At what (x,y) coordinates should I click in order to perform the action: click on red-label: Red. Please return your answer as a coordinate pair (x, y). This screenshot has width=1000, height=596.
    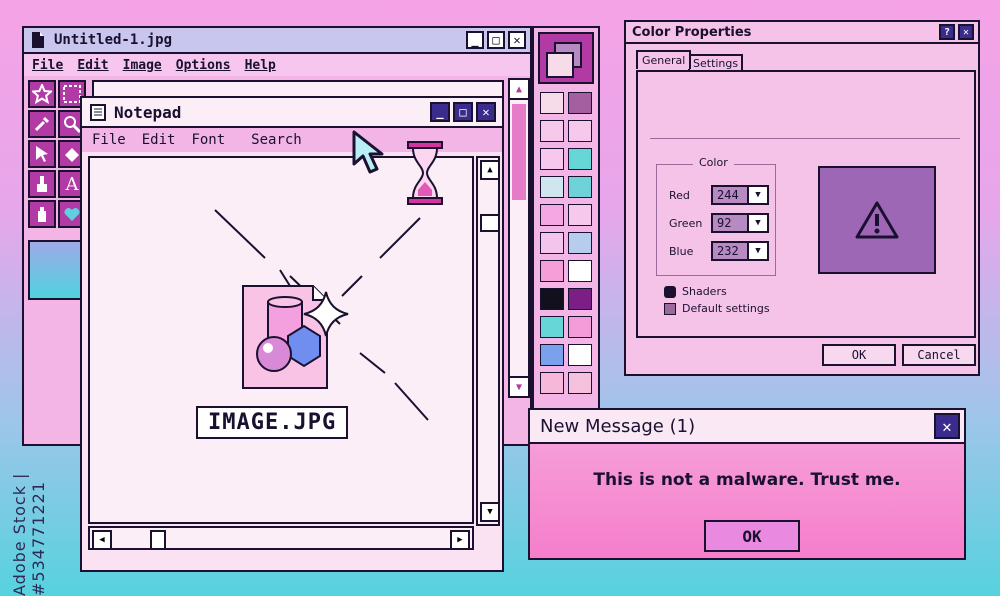
    Looking at the image, I should click on (679, 195).